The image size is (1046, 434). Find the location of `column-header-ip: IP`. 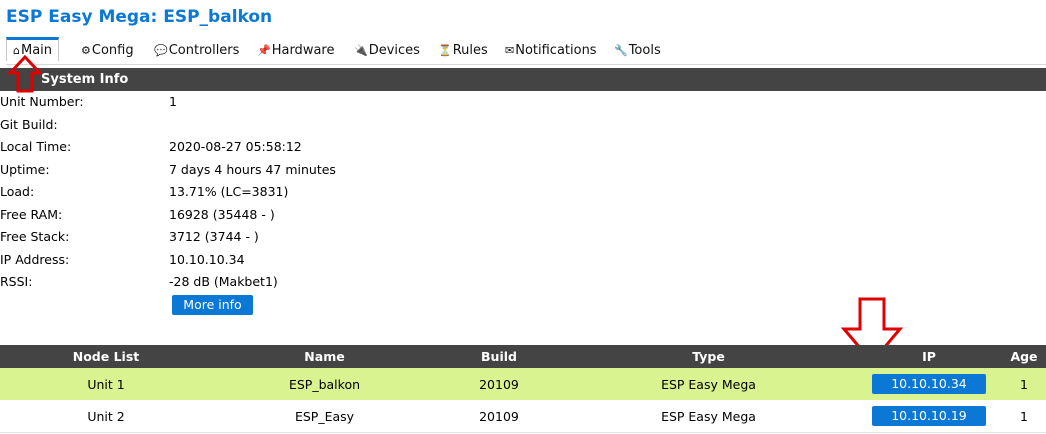

column-header-ip: IP is located at coordinates (929, 356).